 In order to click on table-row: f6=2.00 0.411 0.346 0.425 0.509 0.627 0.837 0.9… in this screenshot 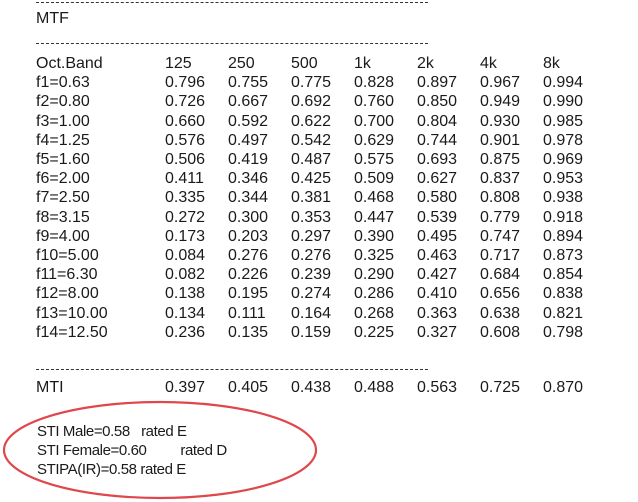, I will do `click(321, 178)`.